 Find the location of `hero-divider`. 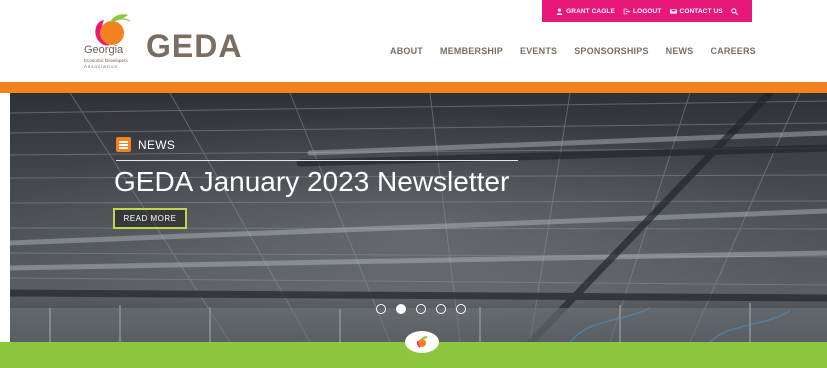

hero-divider is located at coordinates (317, 160).